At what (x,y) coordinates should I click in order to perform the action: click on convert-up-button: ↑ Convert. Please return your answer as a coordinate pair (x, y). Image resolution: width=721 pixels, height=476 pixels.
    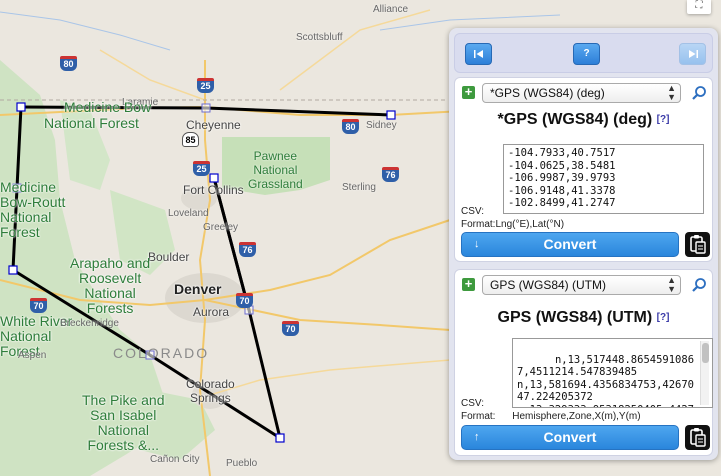
    Looking at the image, I should click on (570, 437).